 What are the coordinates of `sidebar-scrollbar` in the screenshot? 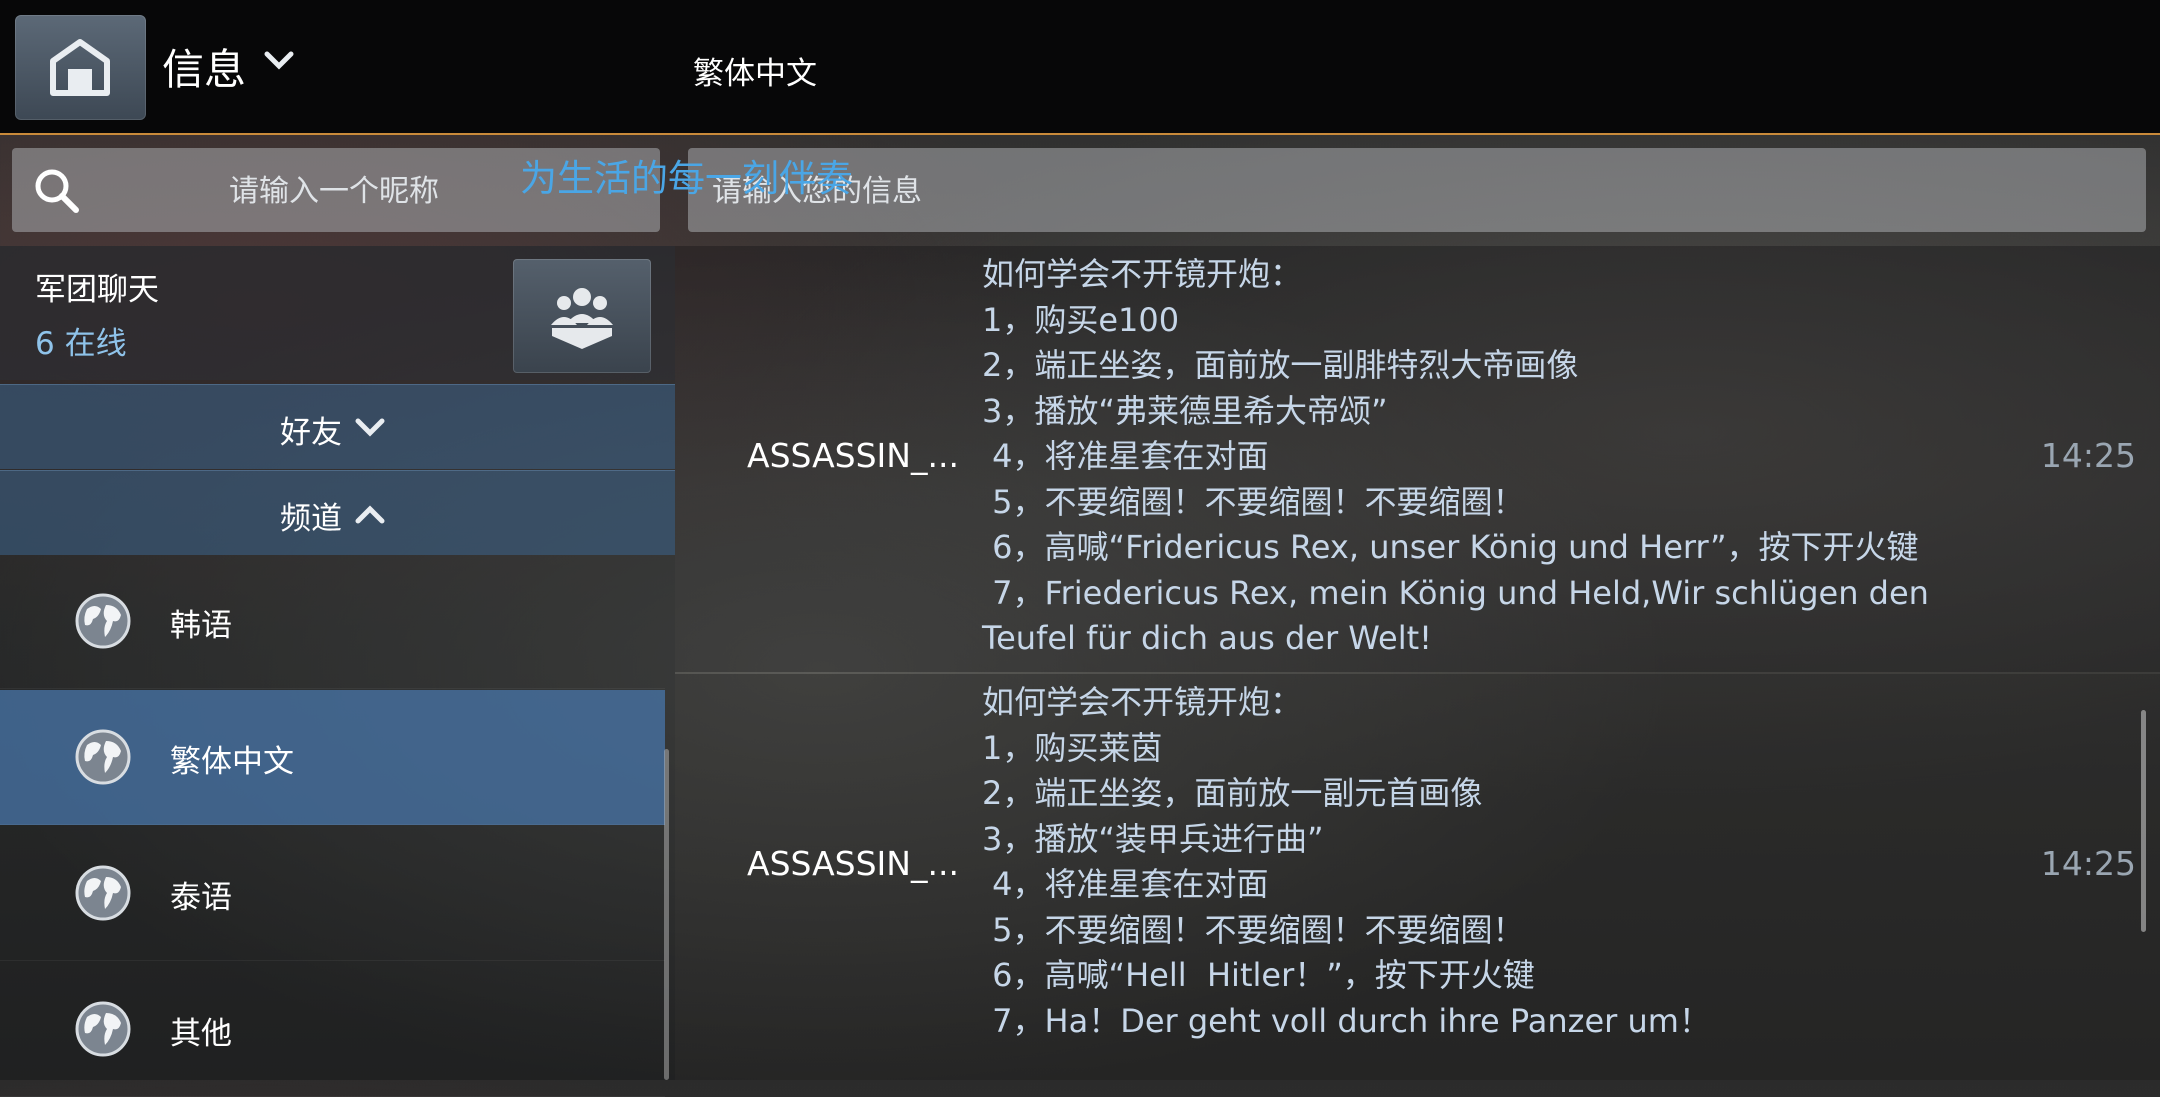 It's located at (666, 914).